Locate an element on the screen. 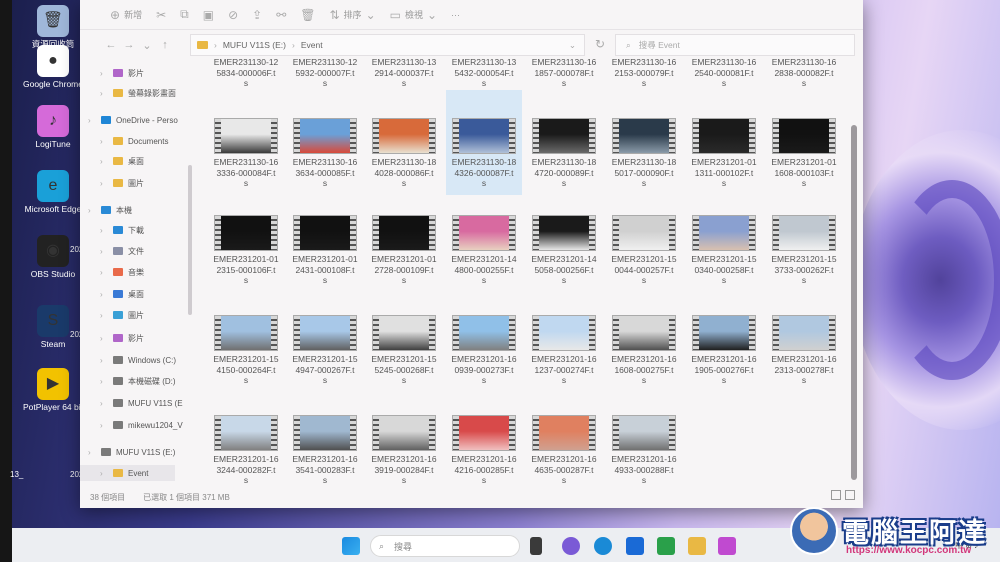 The width and height of the screenshot is (1000, 562). video-file-item: EMER231201-16 1905-000276F.t s is located at coordinates (724, 350).